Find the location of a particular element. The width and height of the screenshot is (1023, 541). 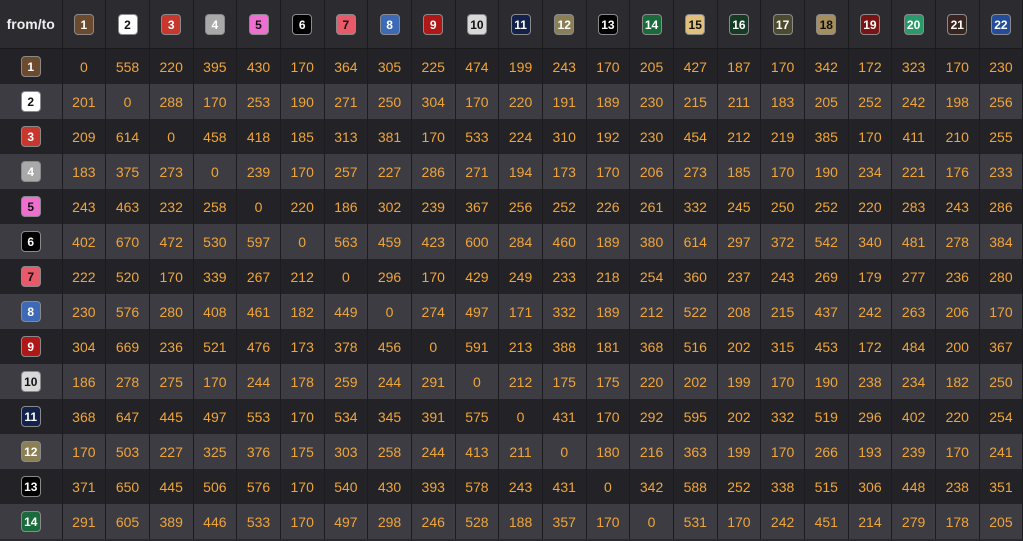

column-header-18: 18 is located at coordinates (826, 24).